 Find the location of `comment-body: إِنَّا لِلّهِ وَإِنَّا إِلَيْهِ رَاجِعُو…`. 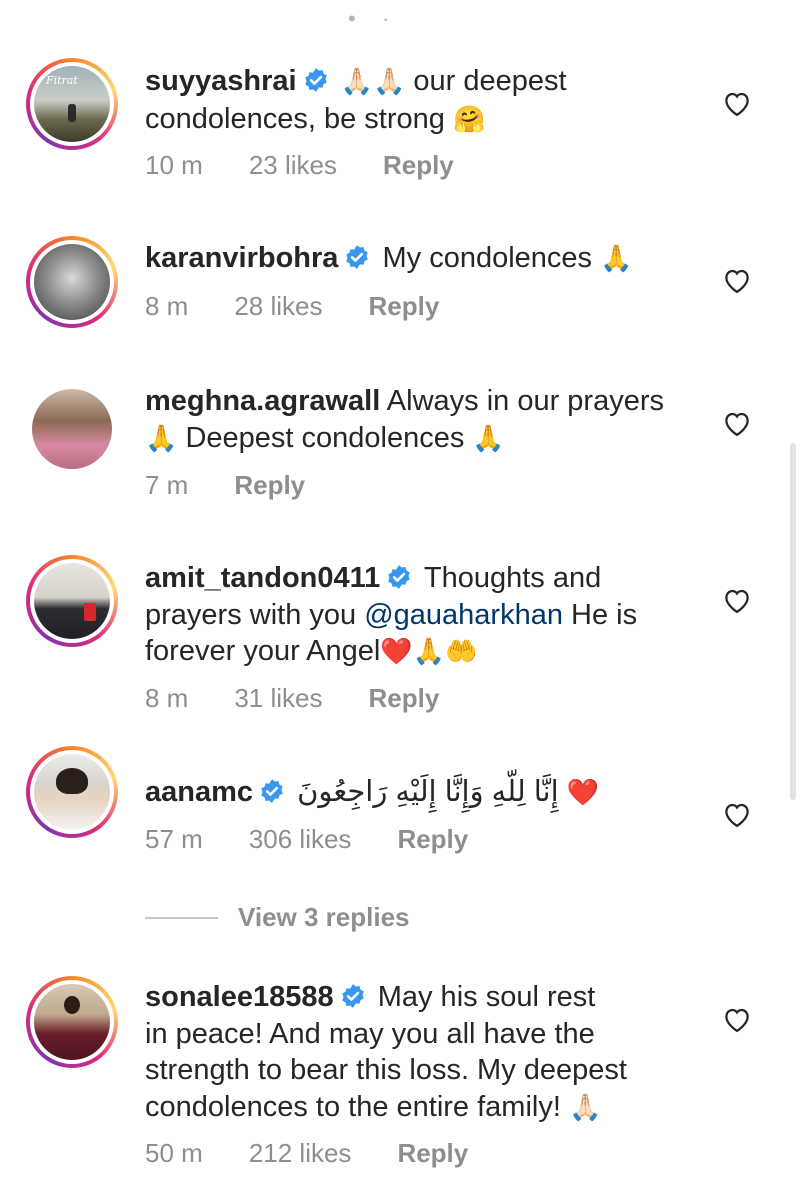

comment-body: إِنَّا لِلّهِ وَإِنَّا إِلَيْهِ رَاجِعُو… is located at coordinates (428, 792).